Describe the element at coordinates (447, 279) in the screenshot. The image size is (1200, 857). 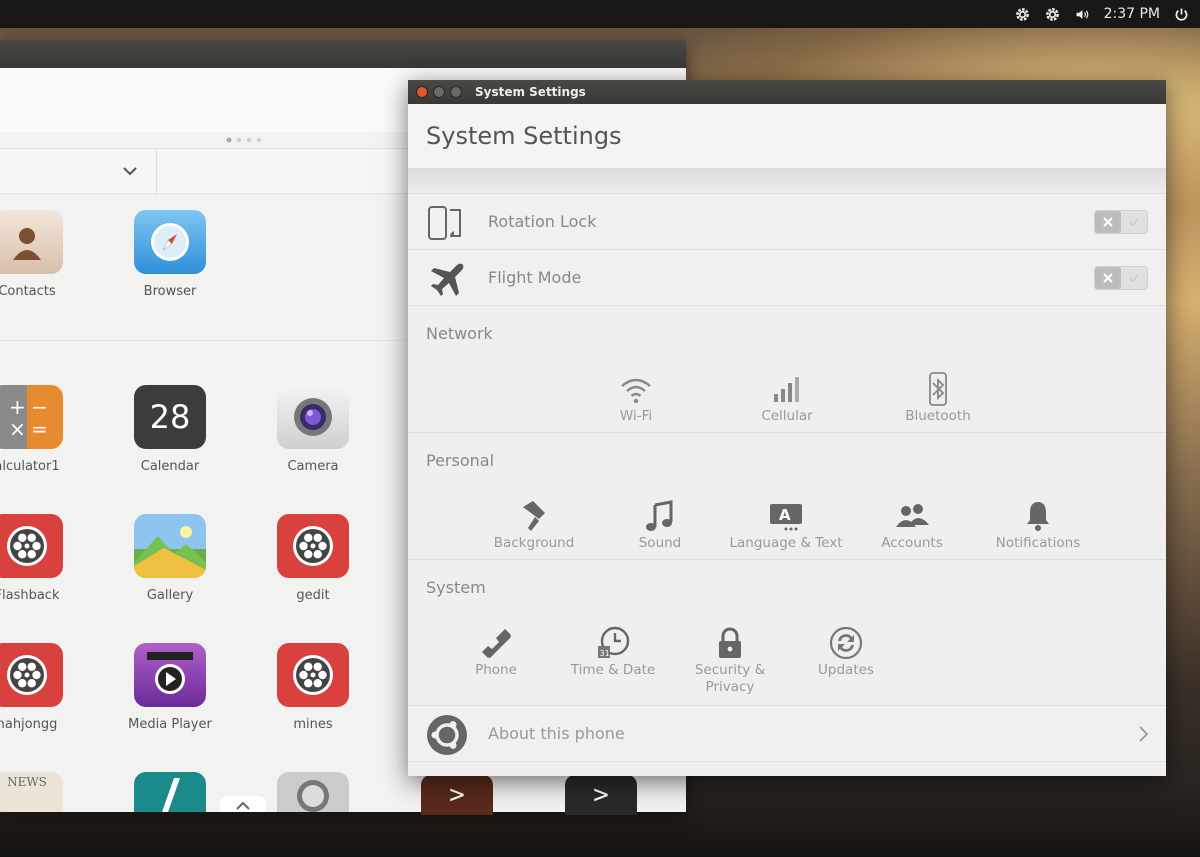
I see `airplane-icon` at that location.